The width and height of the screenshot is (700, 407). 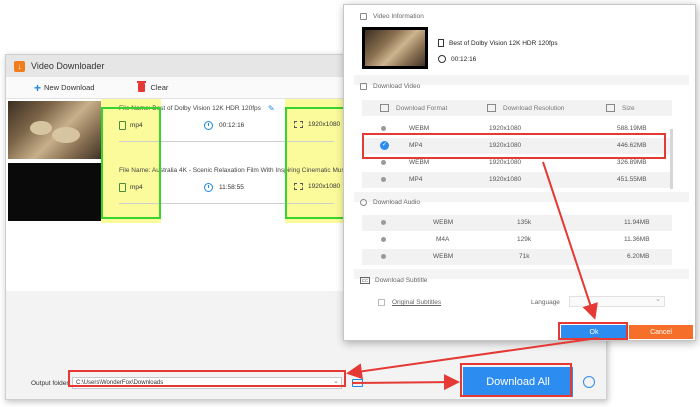 What do you see at coordinates (570, 240) in the screenshot?
I see `arrow-to-ok` at bounding box center [570, 240].